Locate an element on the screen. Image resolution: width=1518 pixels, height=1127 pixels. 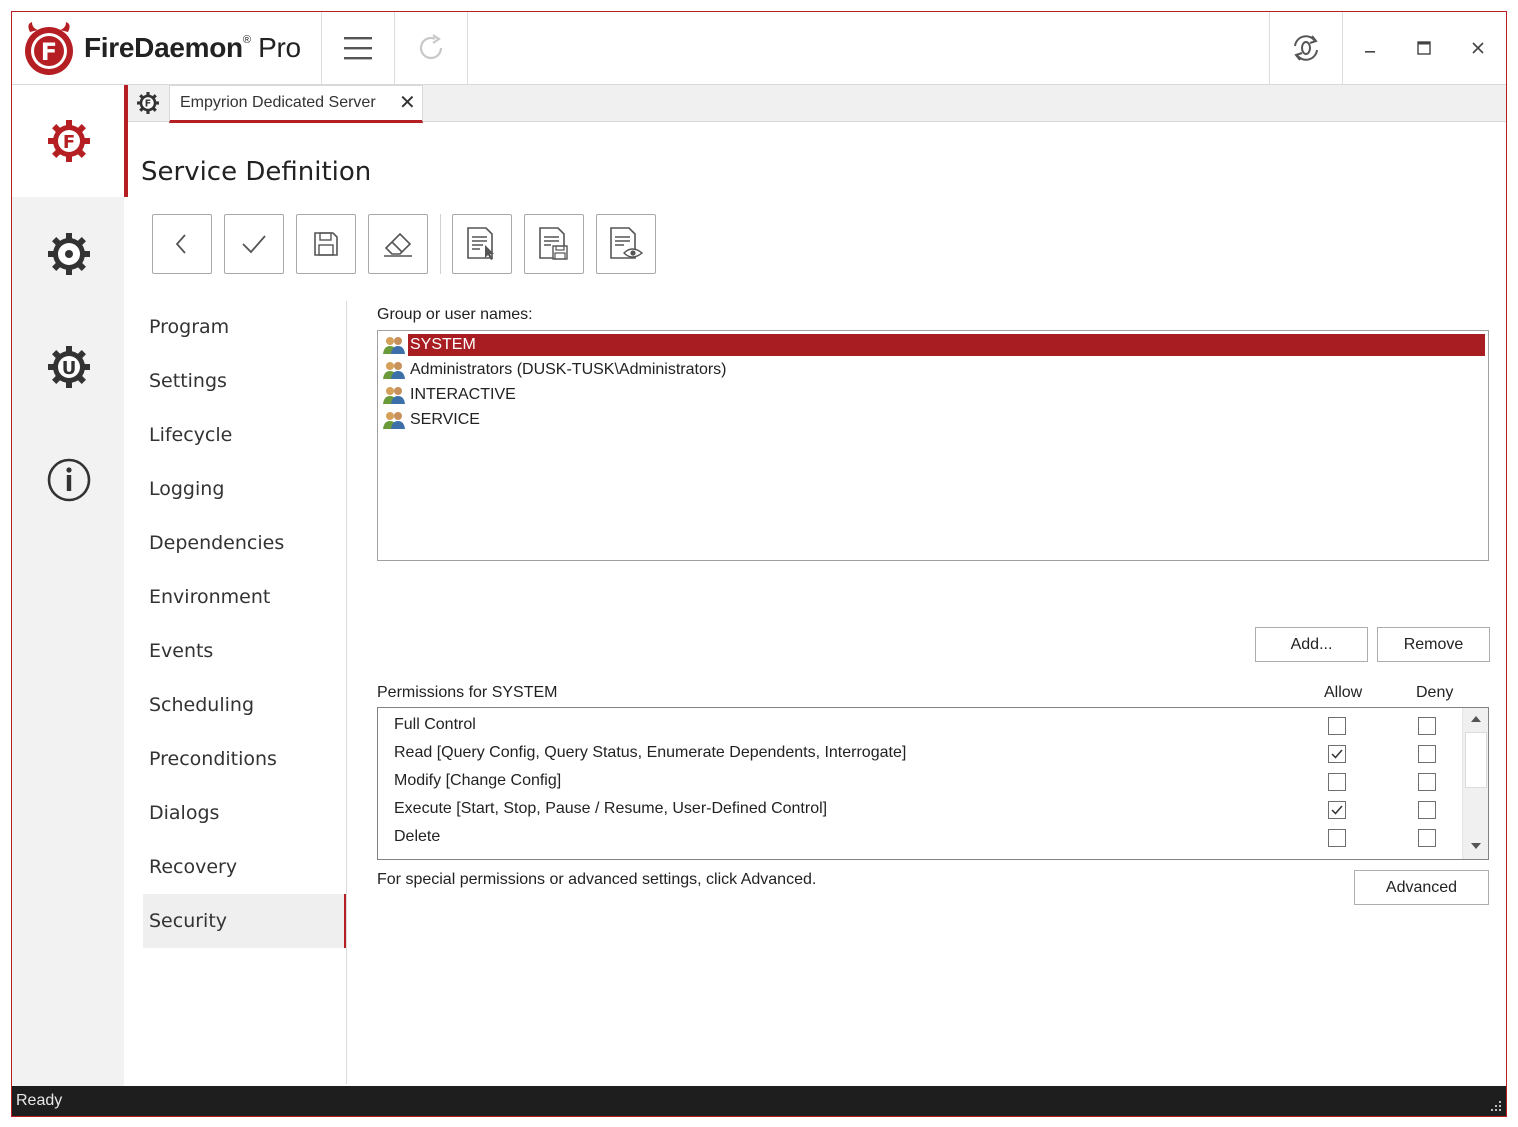
scroll-down-button is located at coordinates (1475, 846).